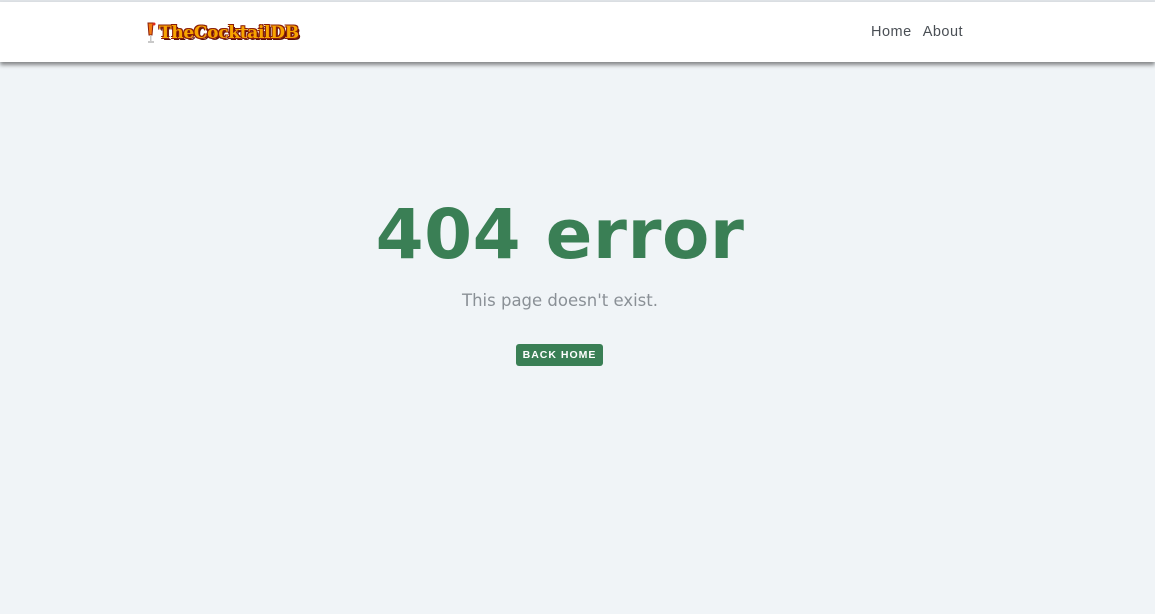 The image size is (1155, 614). What do you see at coordinates (229, 33) in the screenshot?
I see `logo-text: TheCocktailDB` at bounding box center [229, 33].